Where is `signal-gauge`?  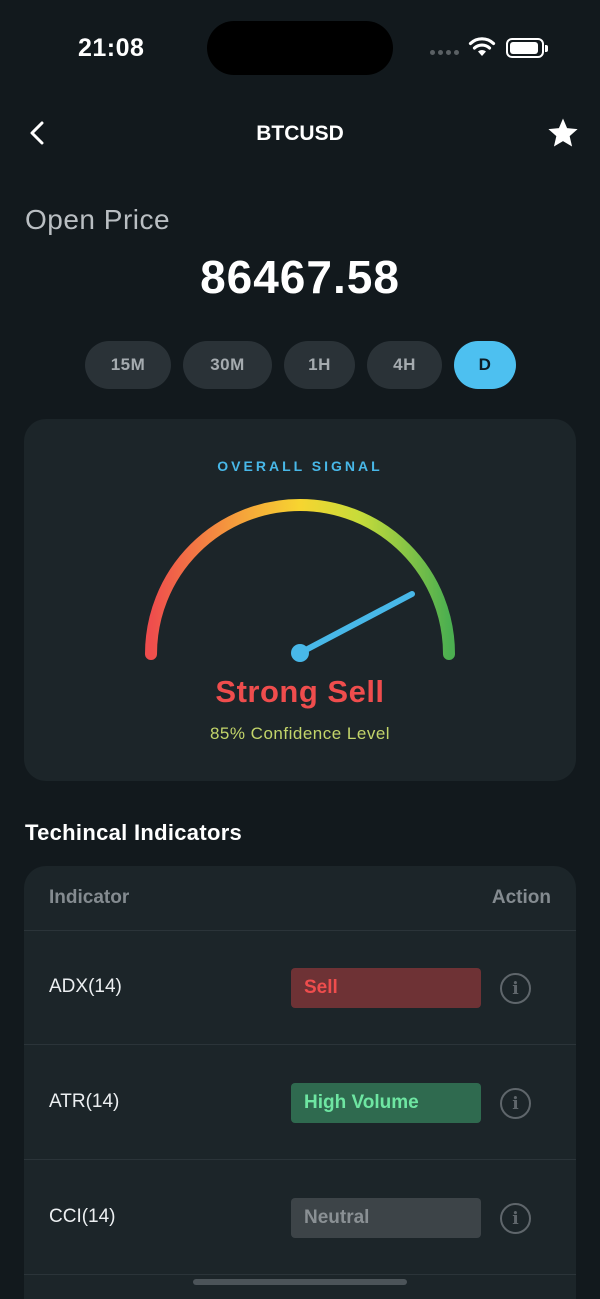
signal-gauge is located at coordinates (300, 580).